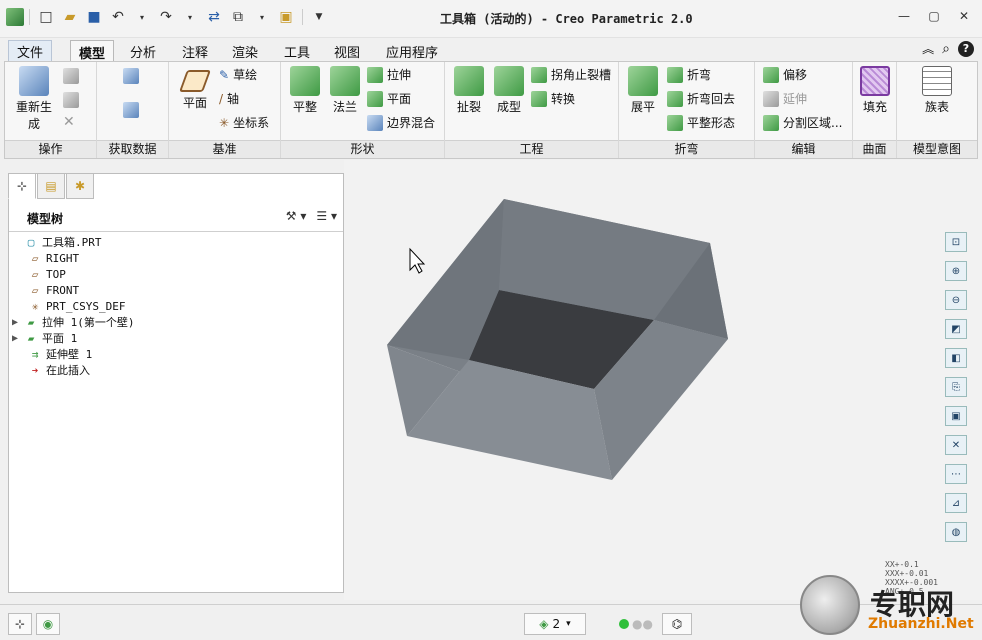  What do you see at coordinates (326, 216) in the screenshot?
I see `tree-columns-icon: ☰ ▾` at bounding box center [326, 216].